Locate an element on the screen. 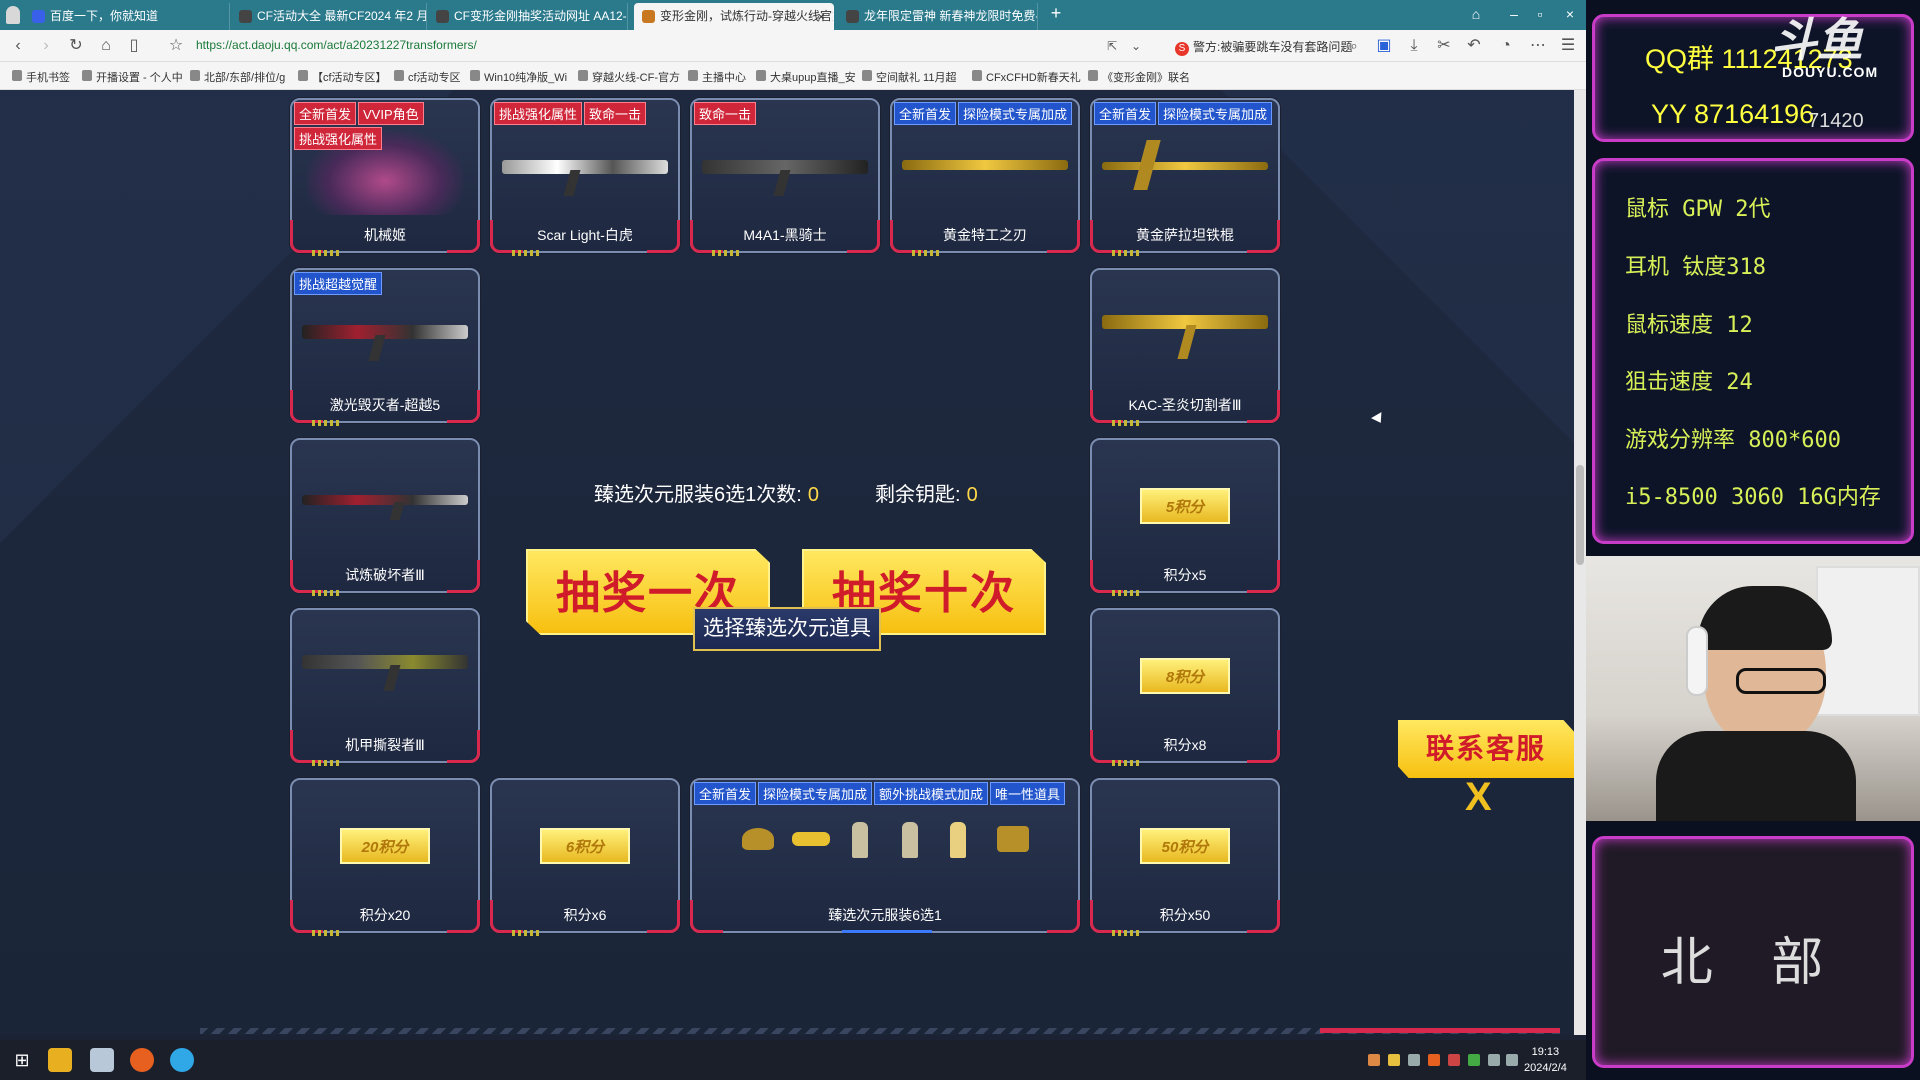 The image size is (1920, 1080). search-icon: ⌕ is located at coordinates (1354, 46).